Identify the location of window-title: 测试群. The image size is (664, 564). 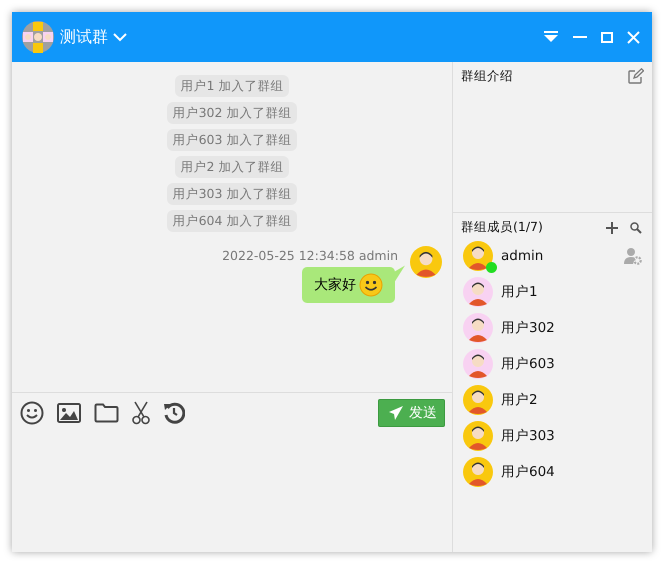
(84, 37).